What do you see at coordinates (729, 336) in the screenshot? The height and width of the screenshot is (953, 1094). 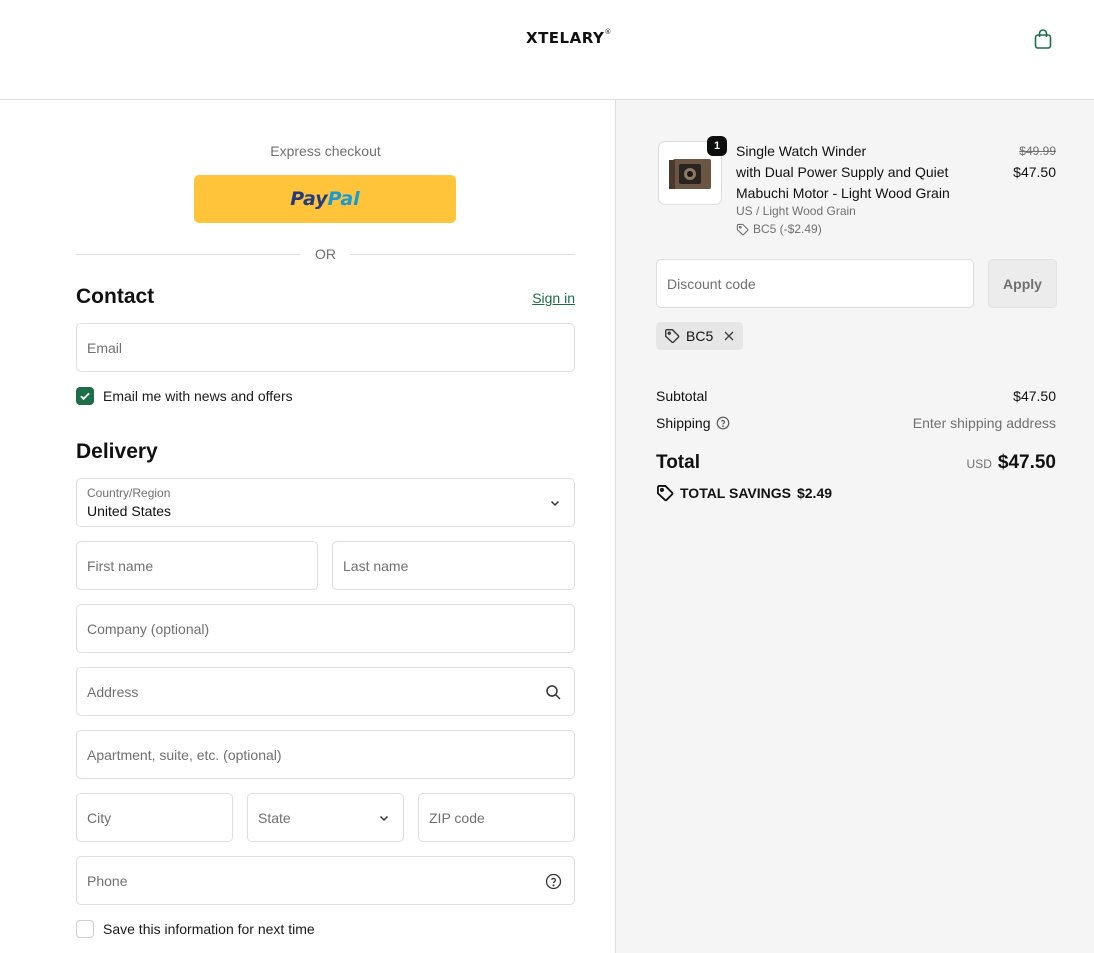 I see `close-icon` at bounding box center [729, 336].